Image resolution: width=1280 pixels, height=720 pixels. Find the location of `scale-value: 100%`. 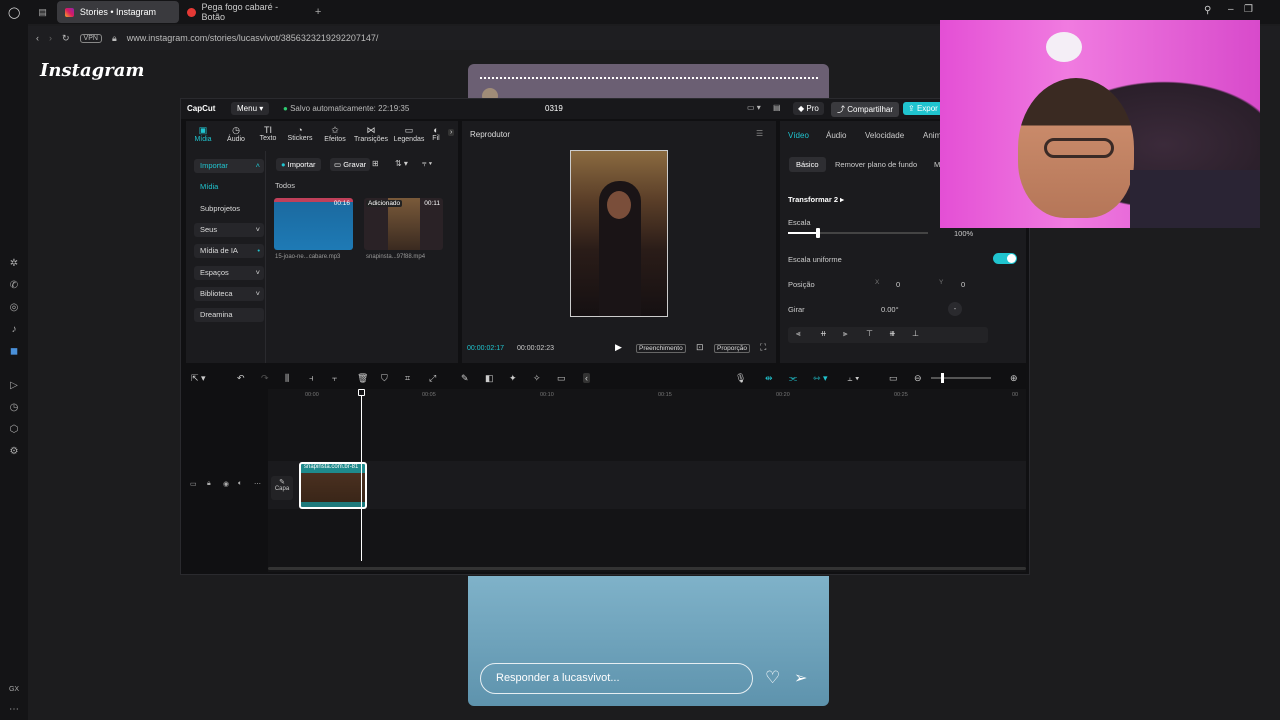

scale-value: 100% is located at coordinates (963, 233).